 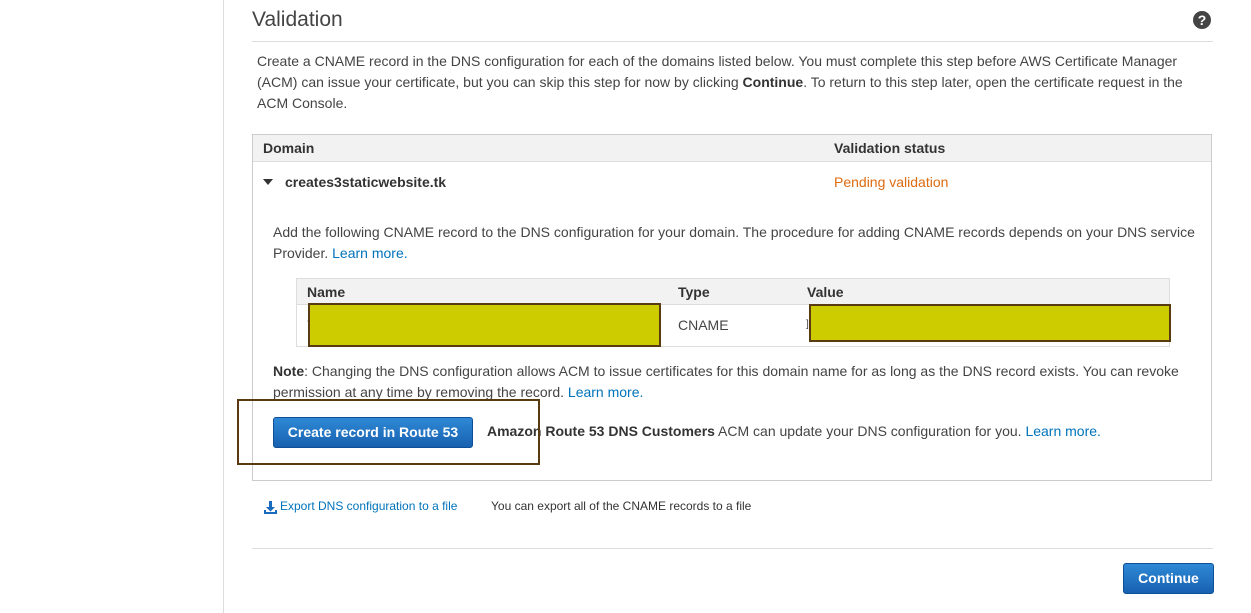 What do you see at coordinates (484, 325) in the screenshot?
I see `redacted-record-name` at bounding box center [484, 325].